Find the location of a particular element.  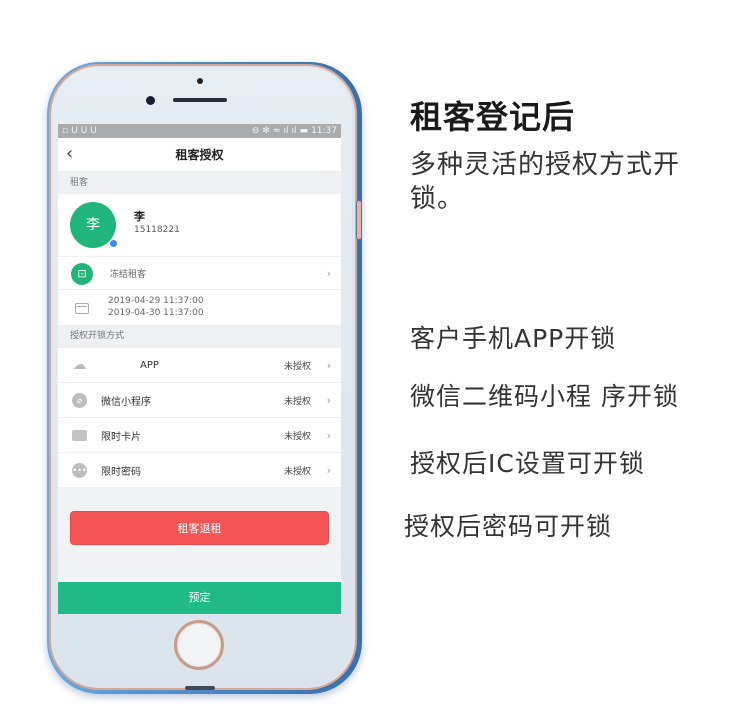

earpiece-speaker is located at coordinates (200, 100).